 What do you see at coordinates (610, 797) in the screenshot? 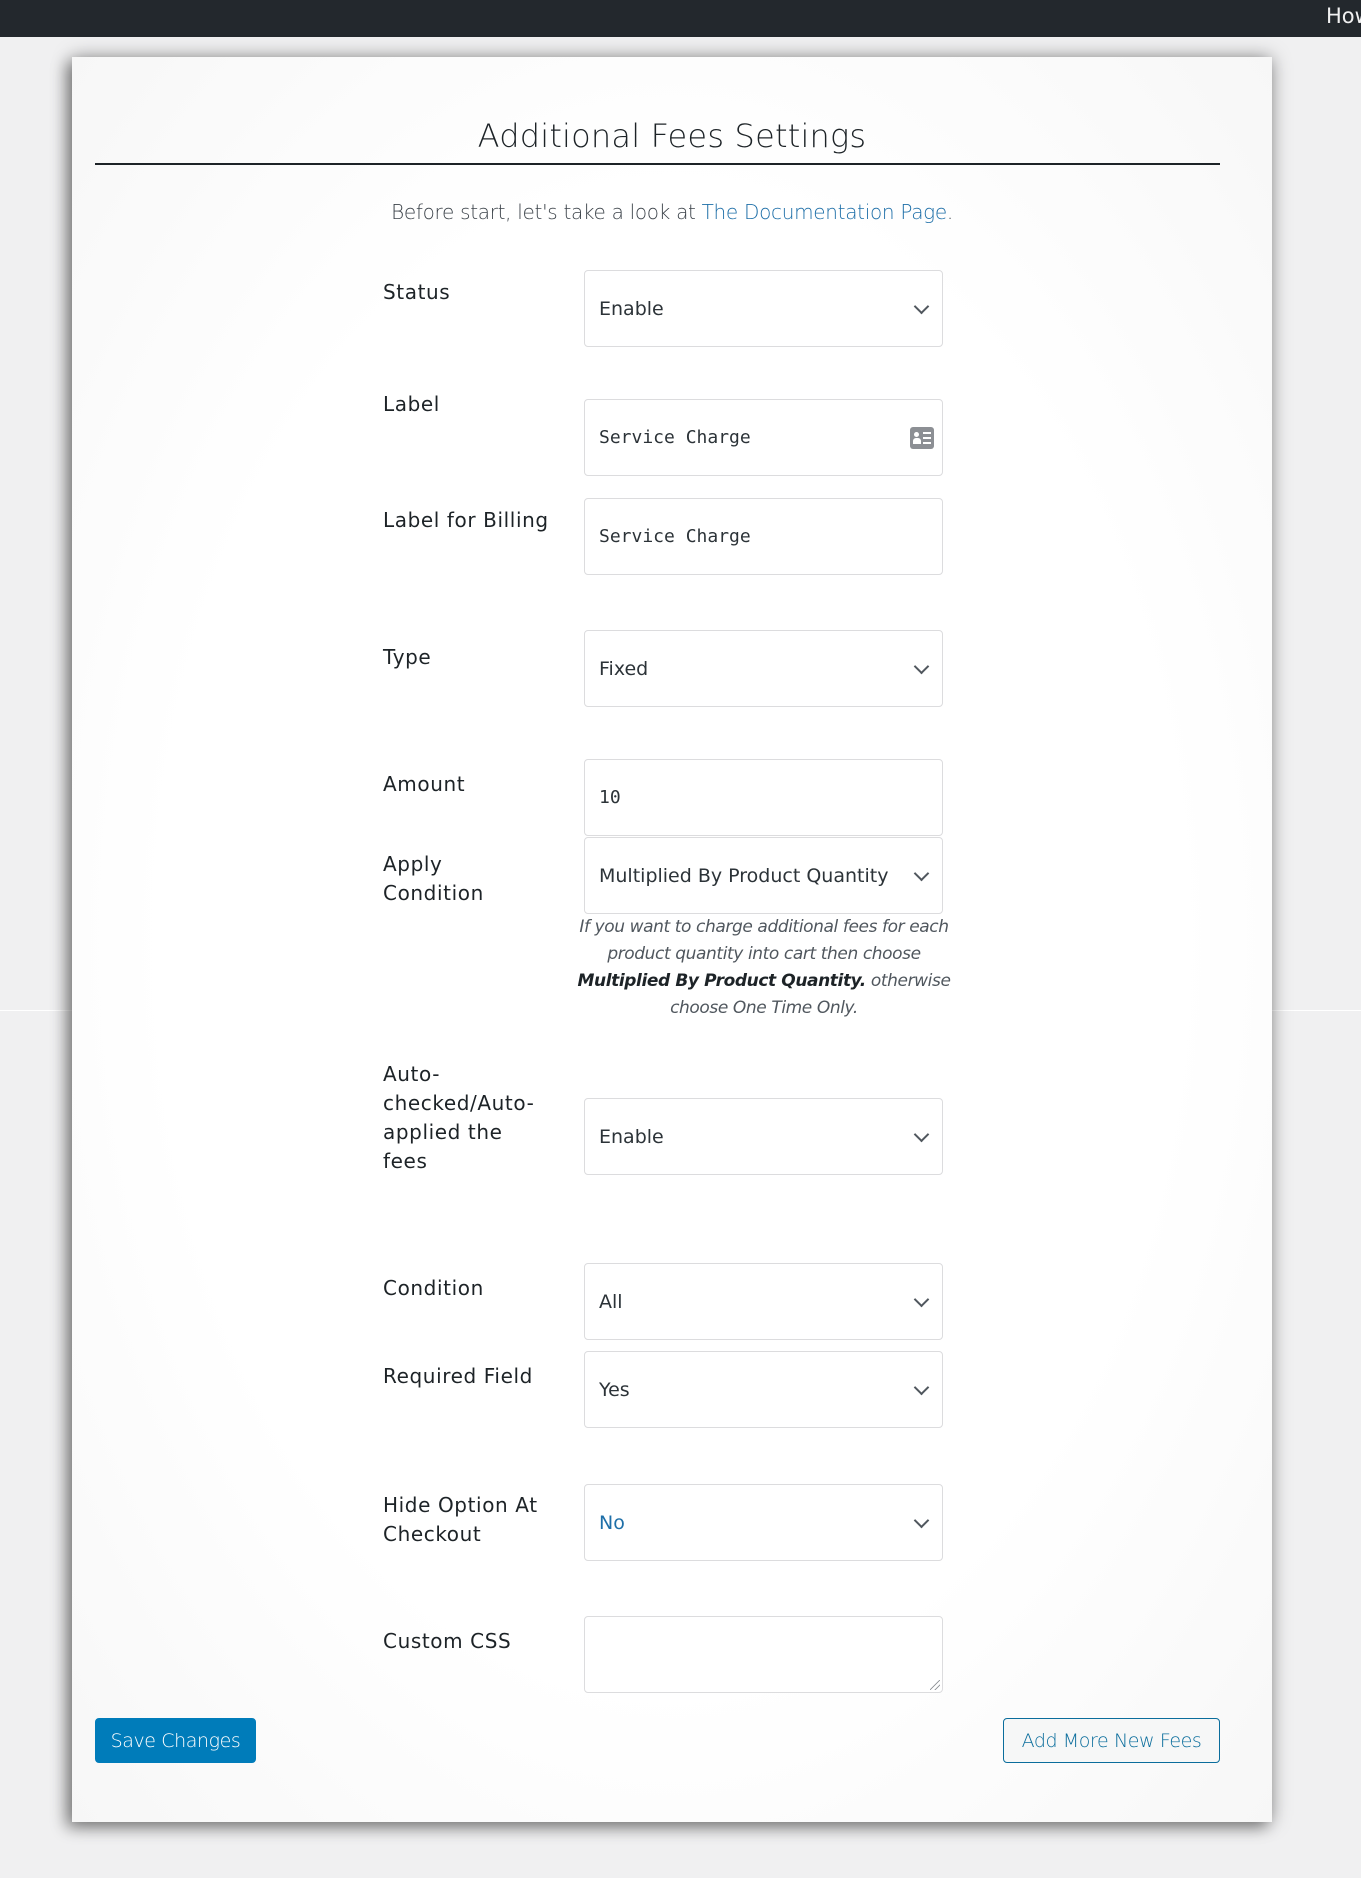
I see `amount-value: 10` at bounding box center [610, 797].